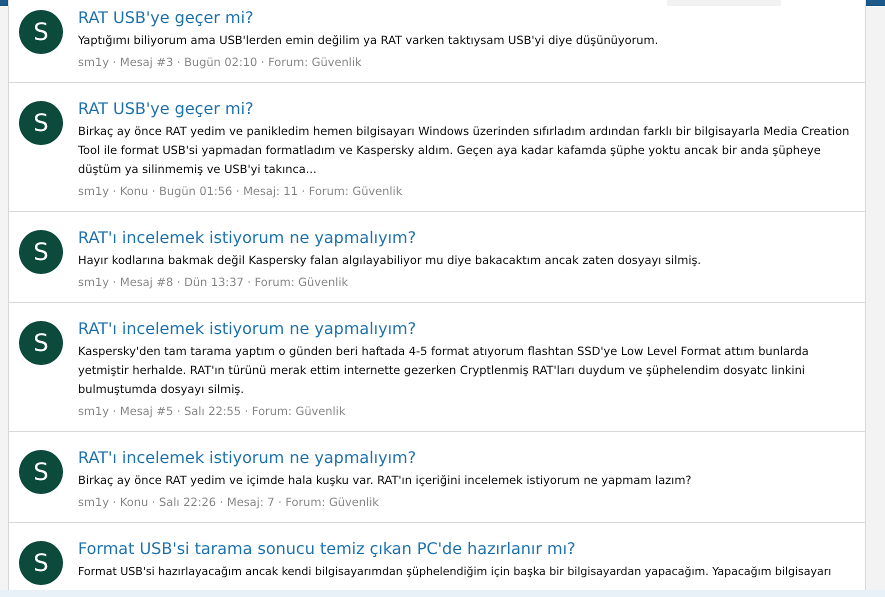 This screenshot has width=885, height=597. What do you see at coordinates (241, 191) in the screenshot?
I see `result-meta: sm1y · Konu · Bugün 01:56 · Mesaj: 11 · Forum: Güvenlik` at bounding box center [241, 191].